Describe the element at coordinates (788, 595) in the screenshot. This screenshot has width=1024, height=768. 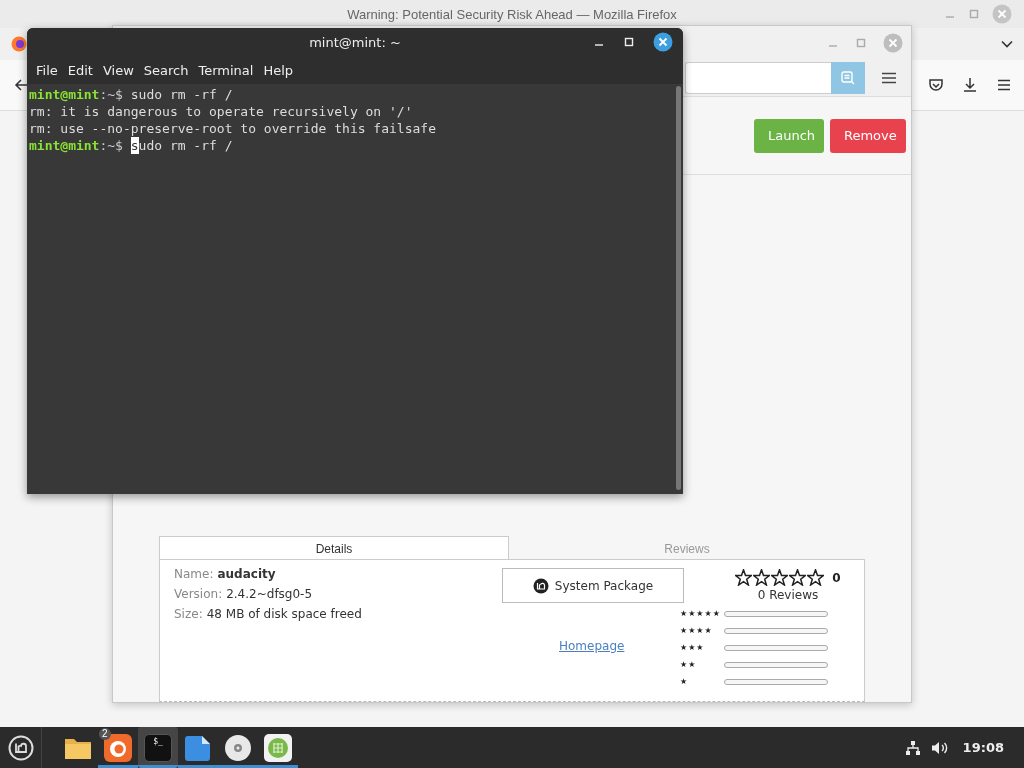
I see `review-count: 0 Reviews` at that location.